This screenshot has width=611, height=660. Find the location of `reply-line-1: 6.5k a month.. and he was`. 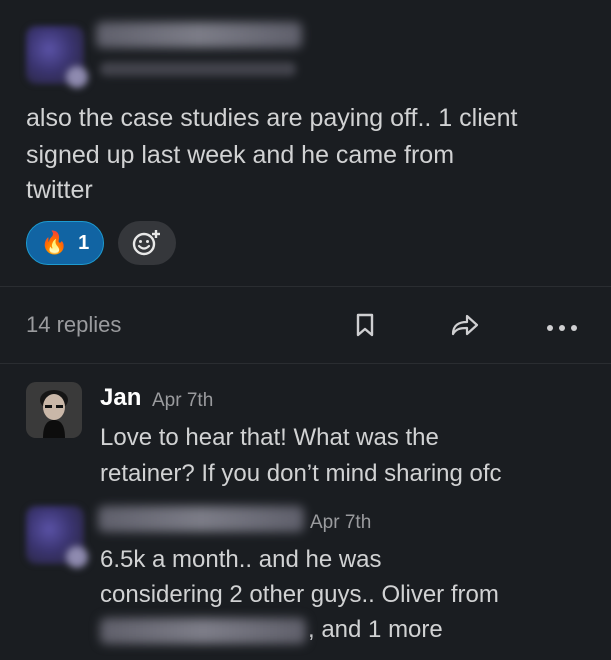

reply-line-1: 6.5k a month.. and he was is located at coordinates (241, 559).